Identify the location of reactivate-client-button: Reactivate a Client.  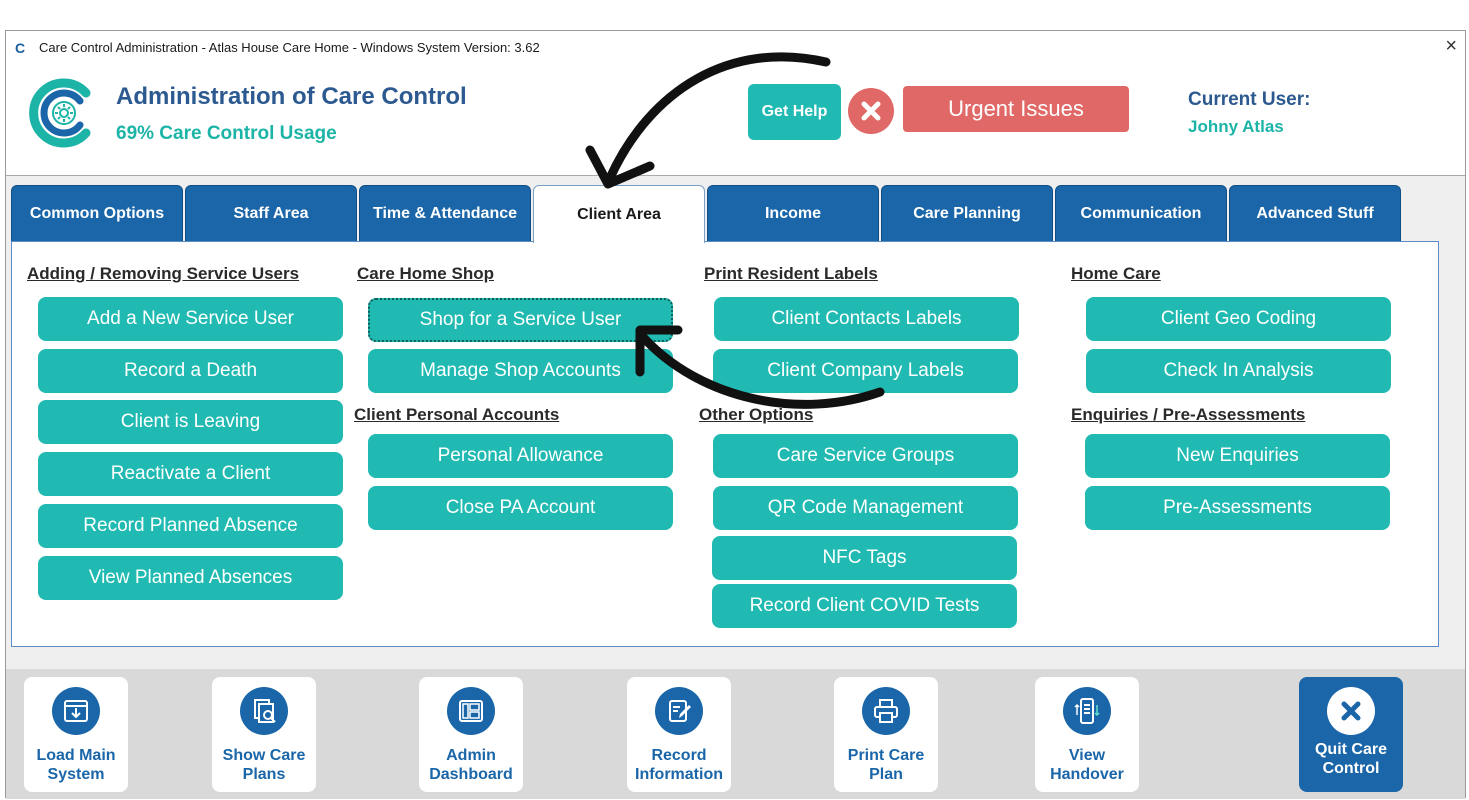
(190, 474).